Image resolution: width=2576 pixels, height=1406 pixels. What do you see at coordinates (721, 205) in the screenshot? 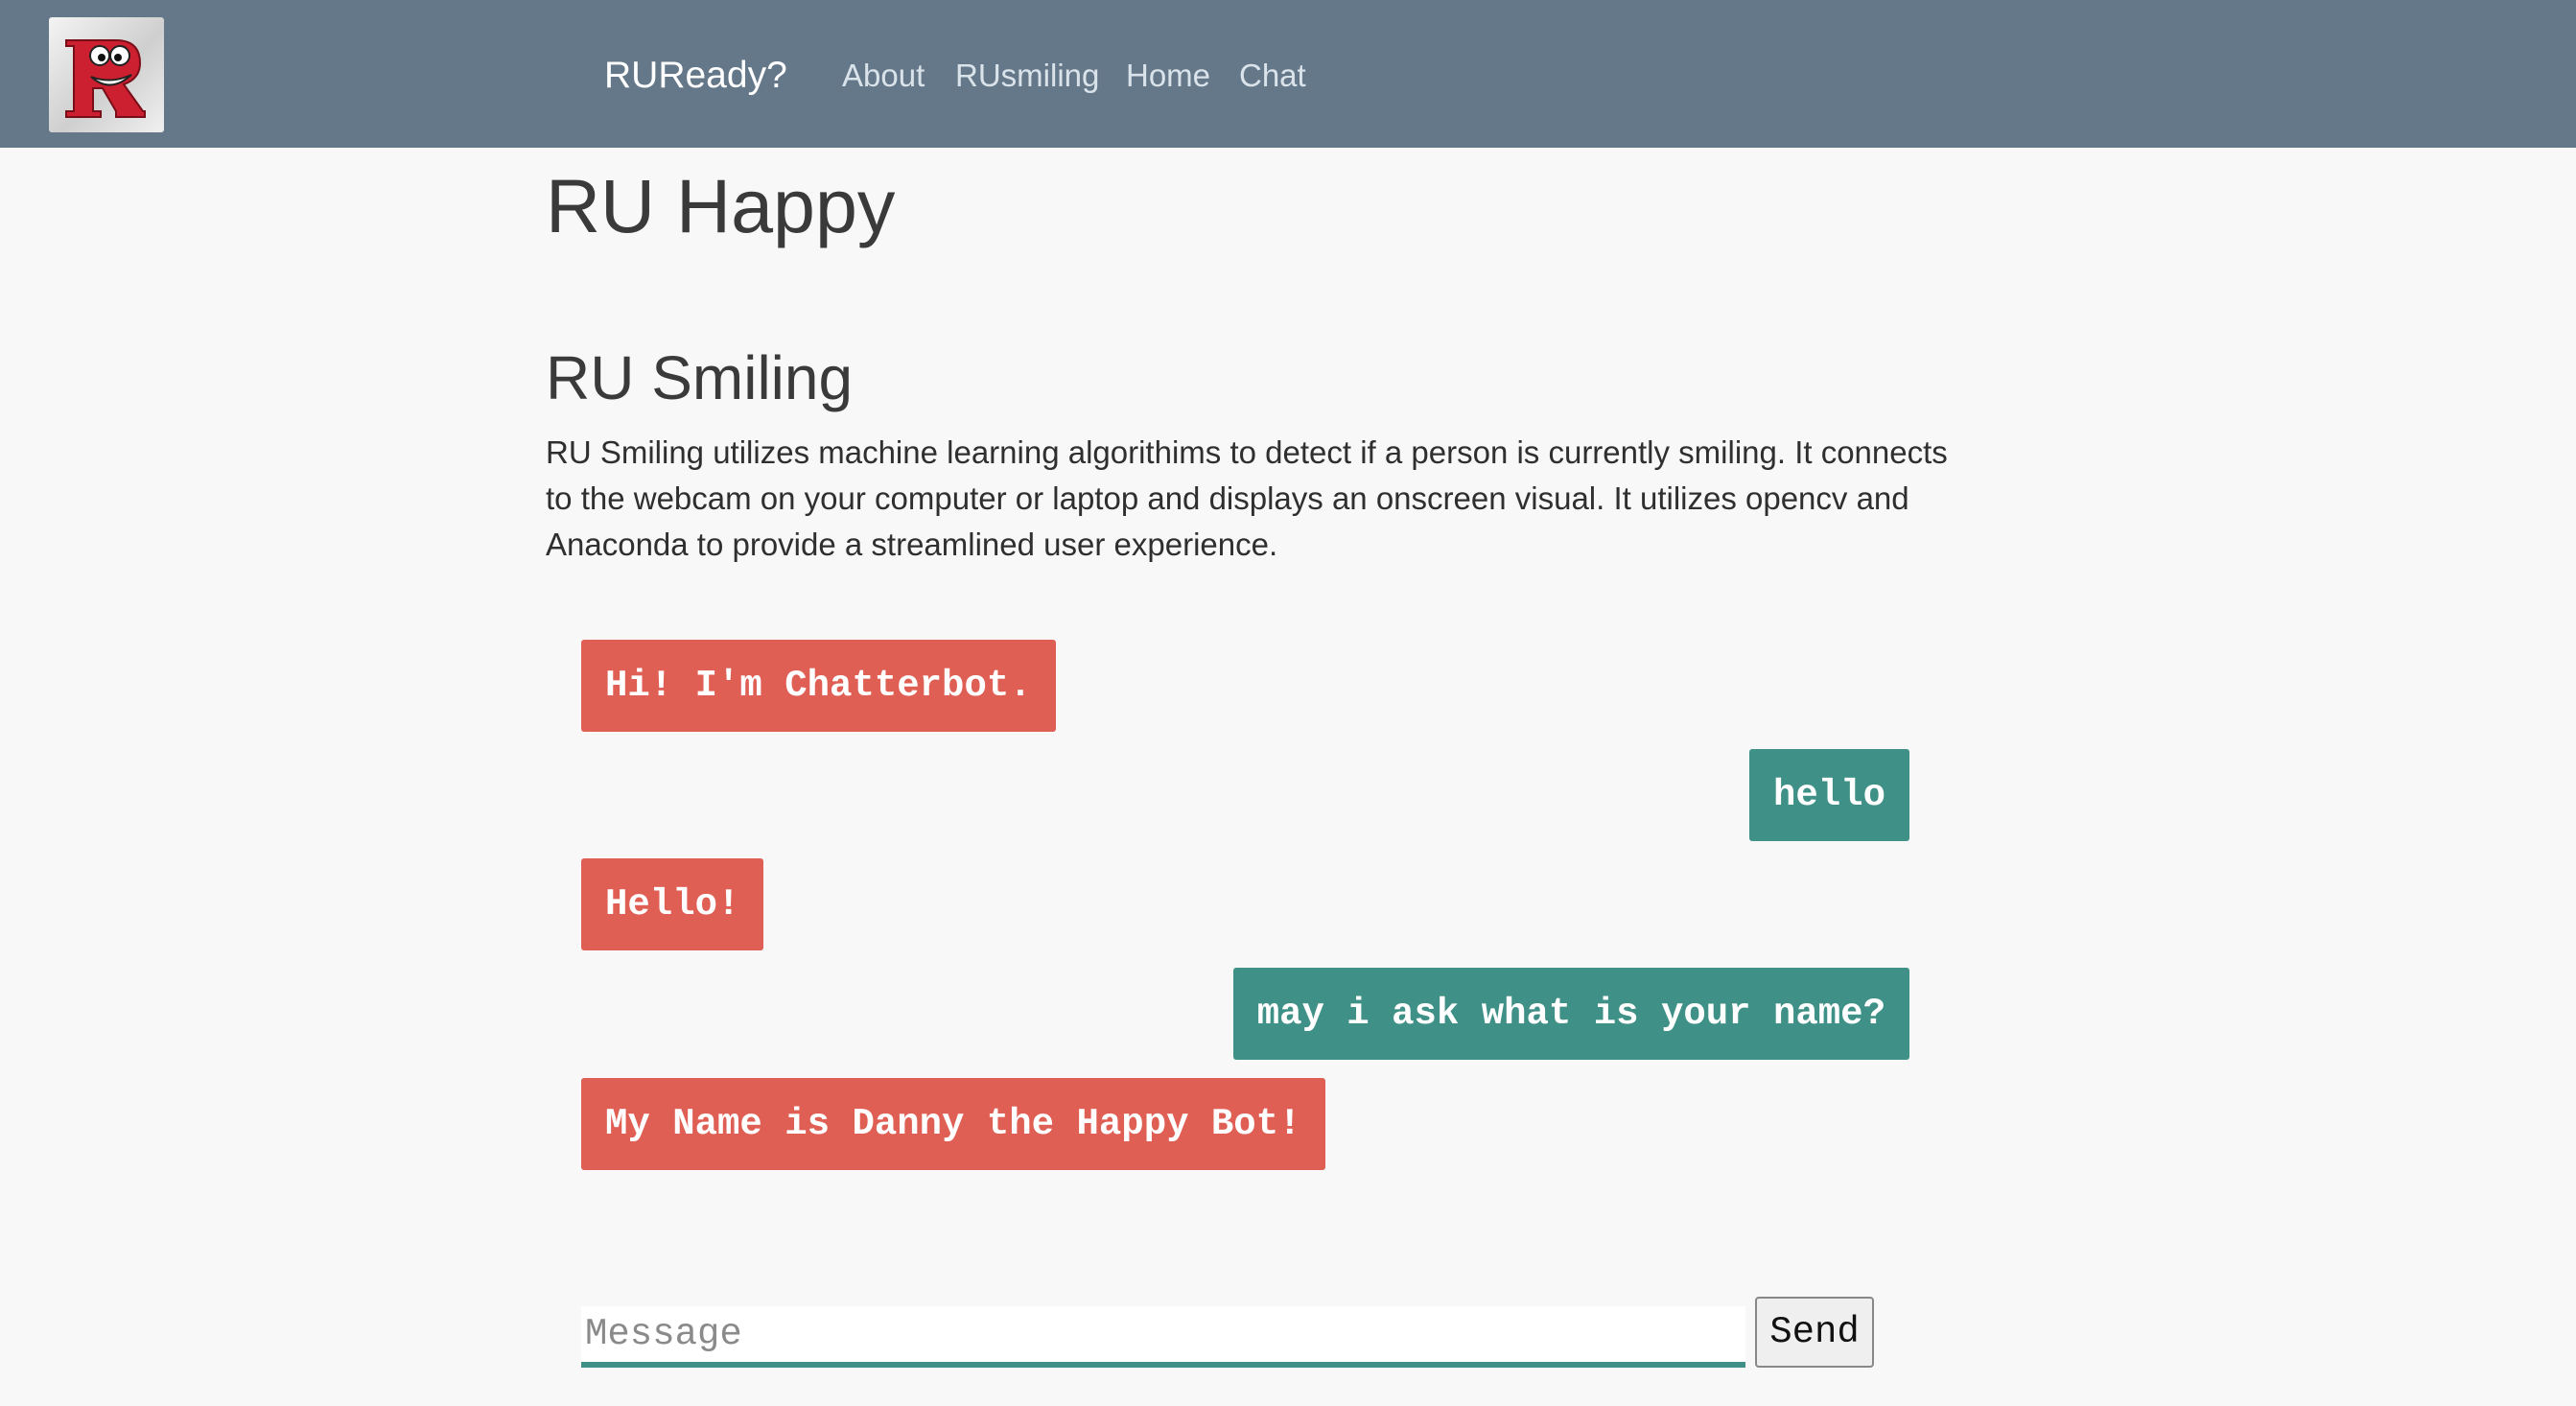
I see `page-title: RU Happy` at bounding box center [721, 205].